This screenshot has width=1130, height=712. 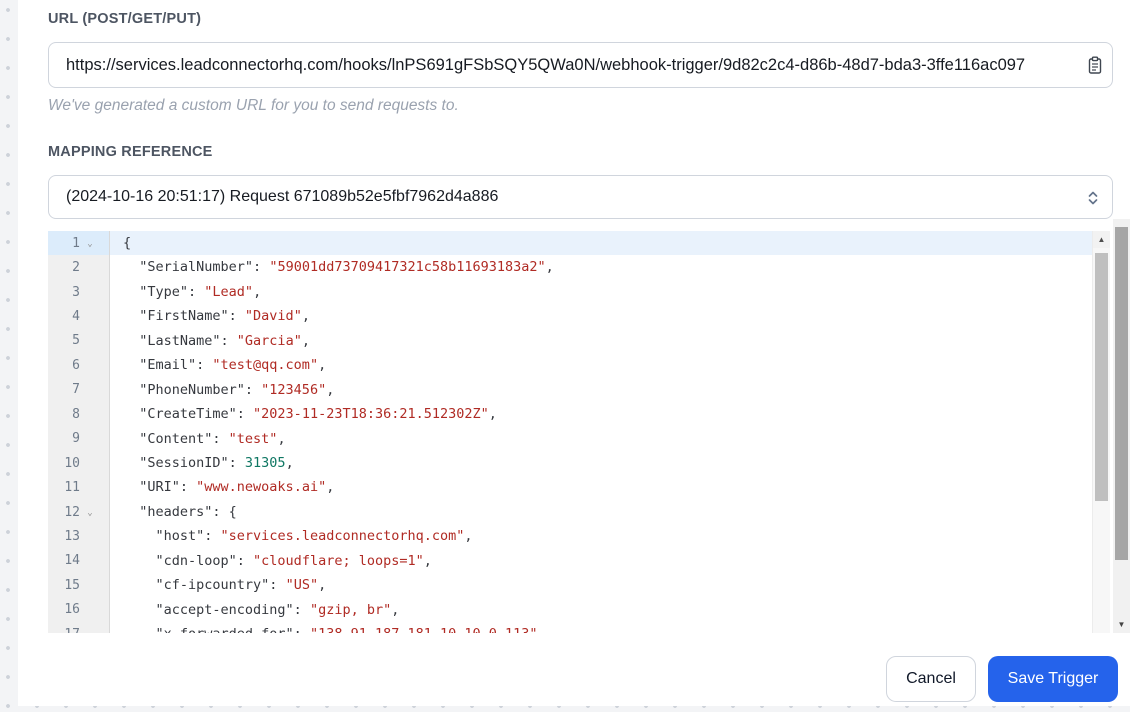 What do you see at coordinates (76, 292) in the screenshot?
I see `line-number: 3` at bounding box center [76, 292].